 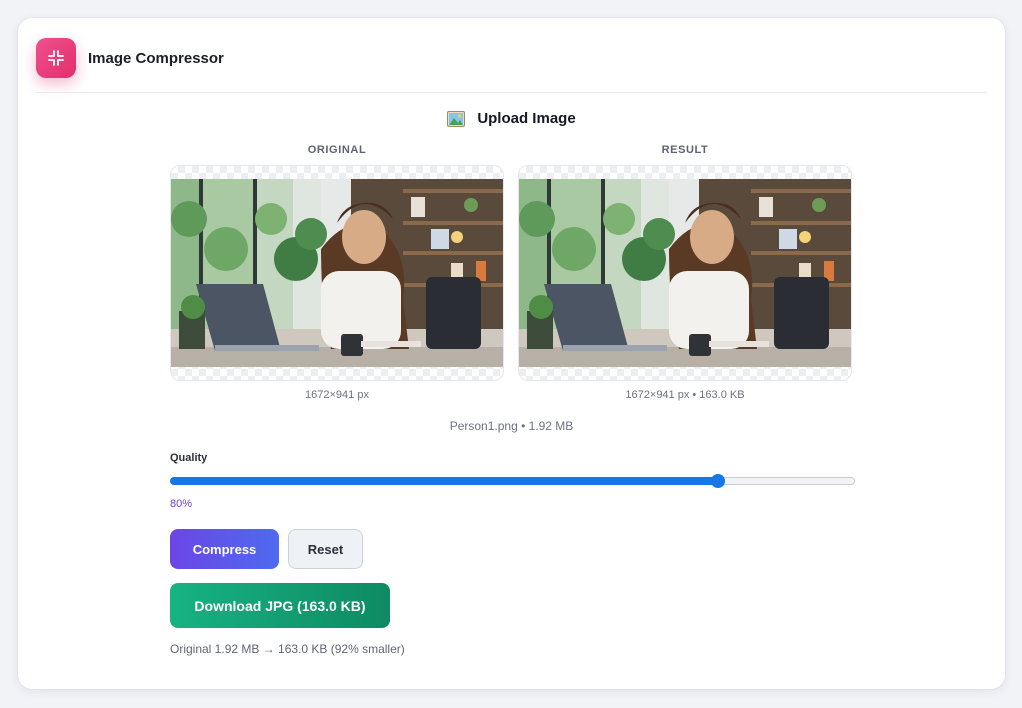 I want to click on result-photo, so click(x=685, y=273).